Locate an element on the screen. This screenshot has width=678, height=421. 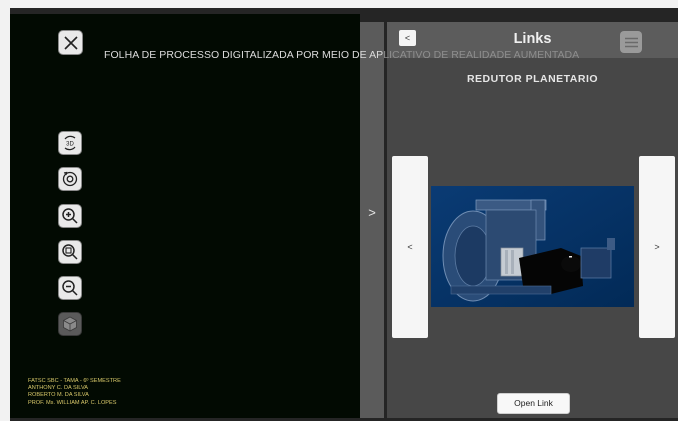
credits-line: ROBERTO M. DA SILVA is located at coordinates (58, 395).